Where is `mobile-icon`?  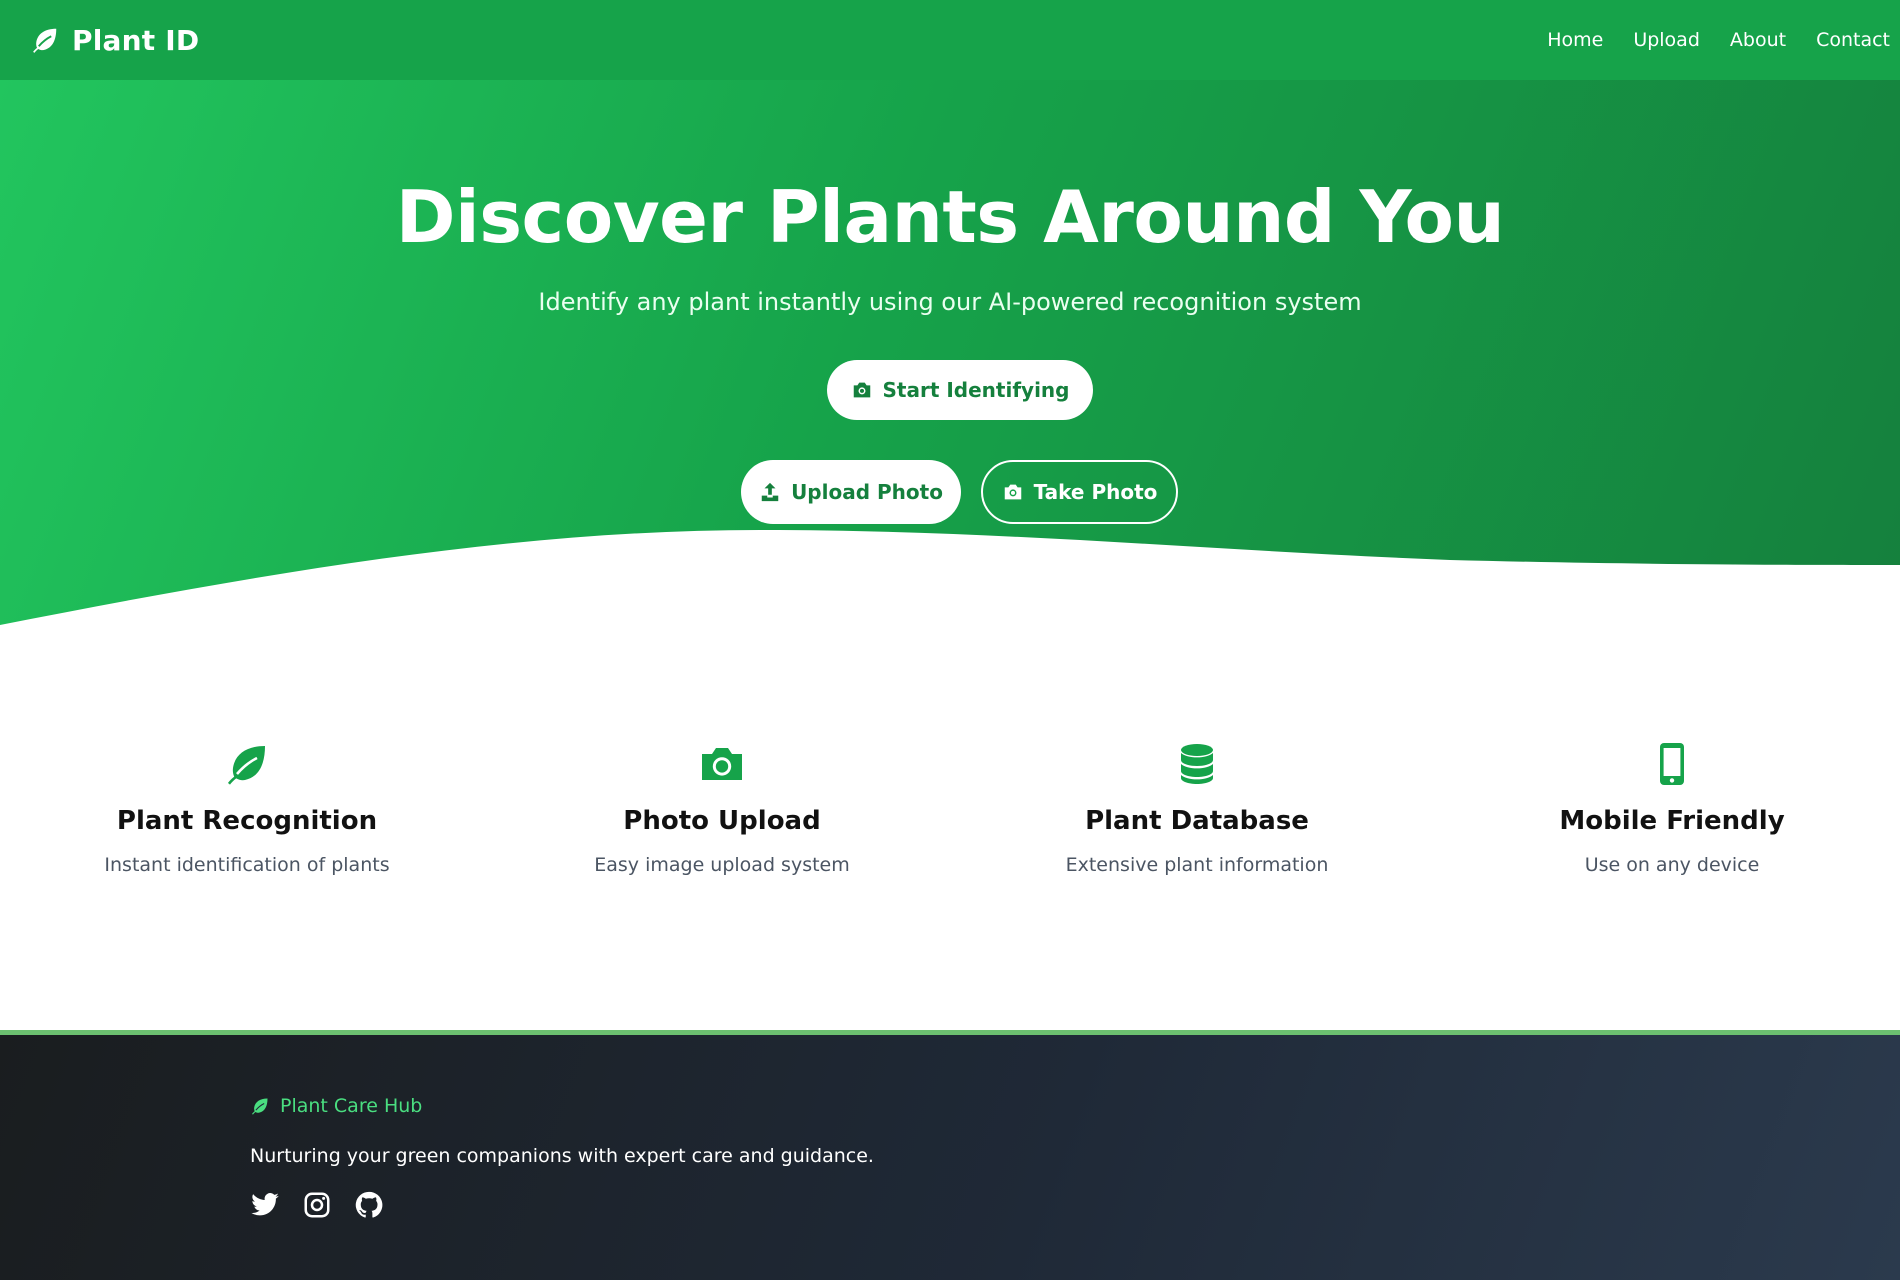
mobile-icon is located at coordinates (1672, 764).